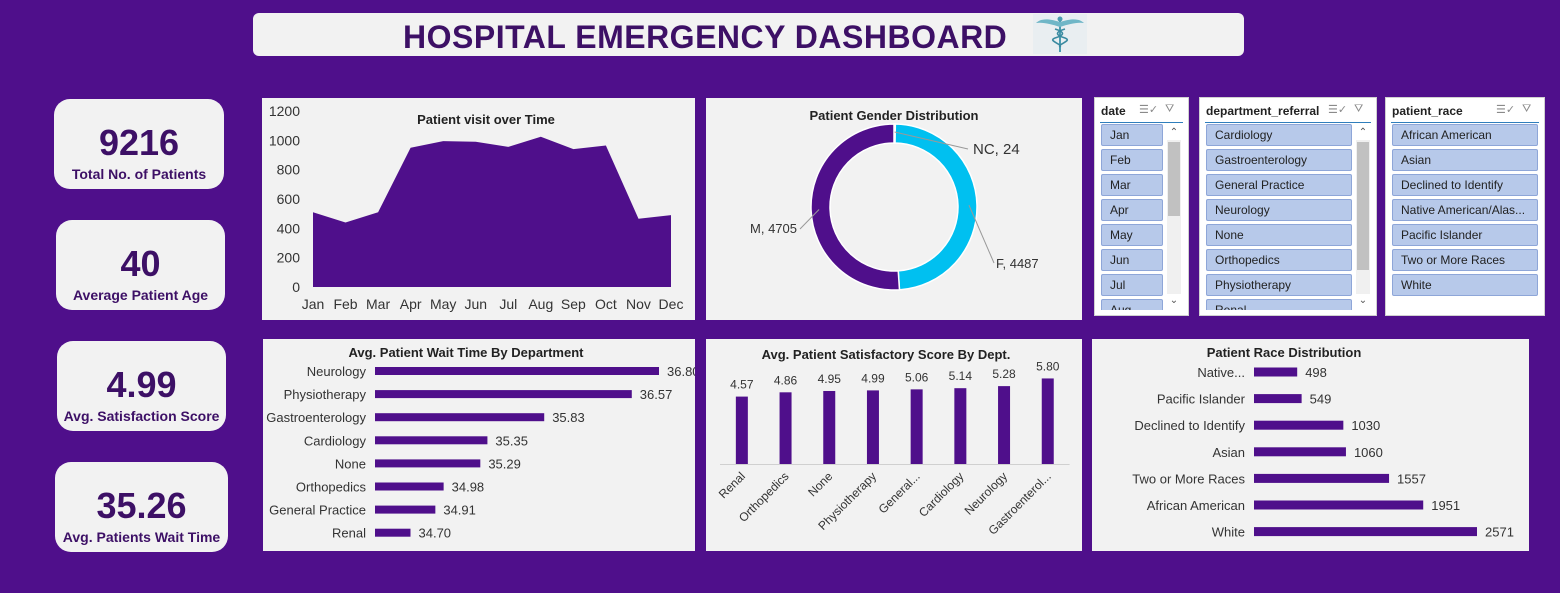 This screenshot has height=593, width=1560. Describe the element at coordinates (335, 440) in the screenshot. I see `category-label: Cardiology` at that location.